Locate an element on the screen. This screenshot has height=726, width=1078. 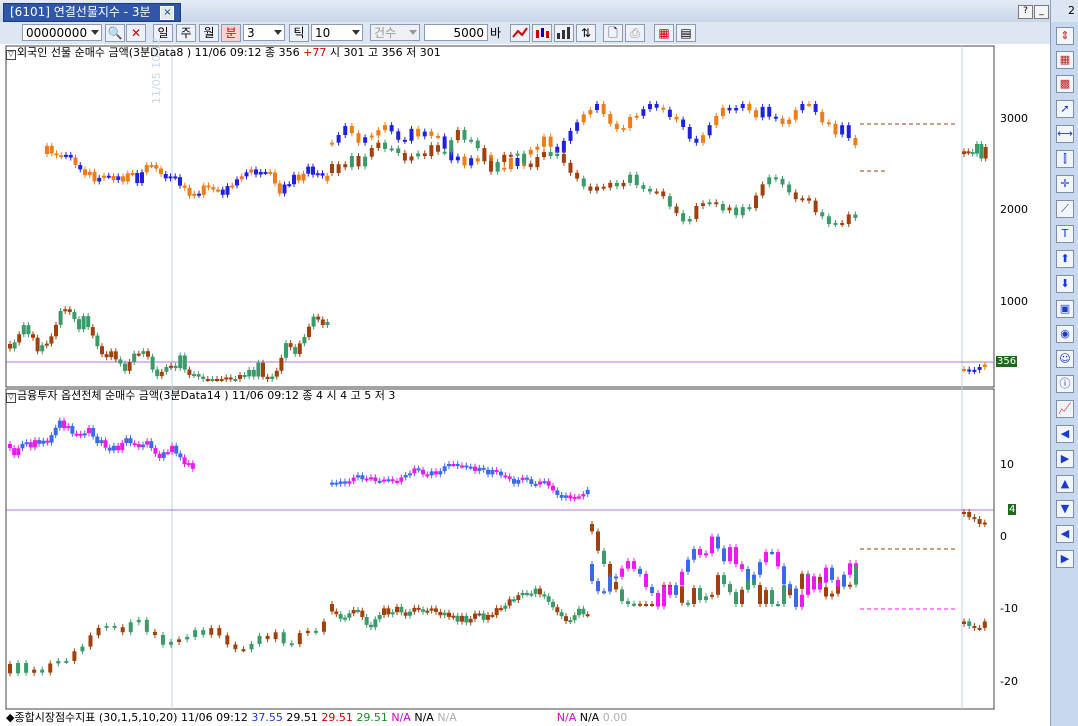
down-button: ▼ is located at coordinates (1065, 509).